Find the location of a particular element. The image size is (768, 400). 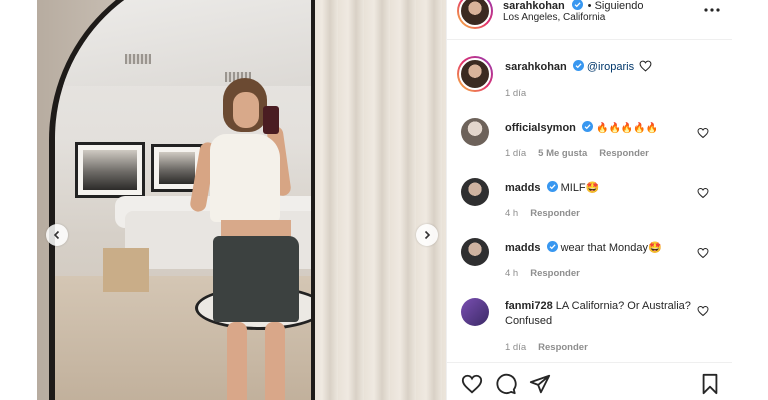

comment-text: MILF🤩 is located at coordinates (580, 188).